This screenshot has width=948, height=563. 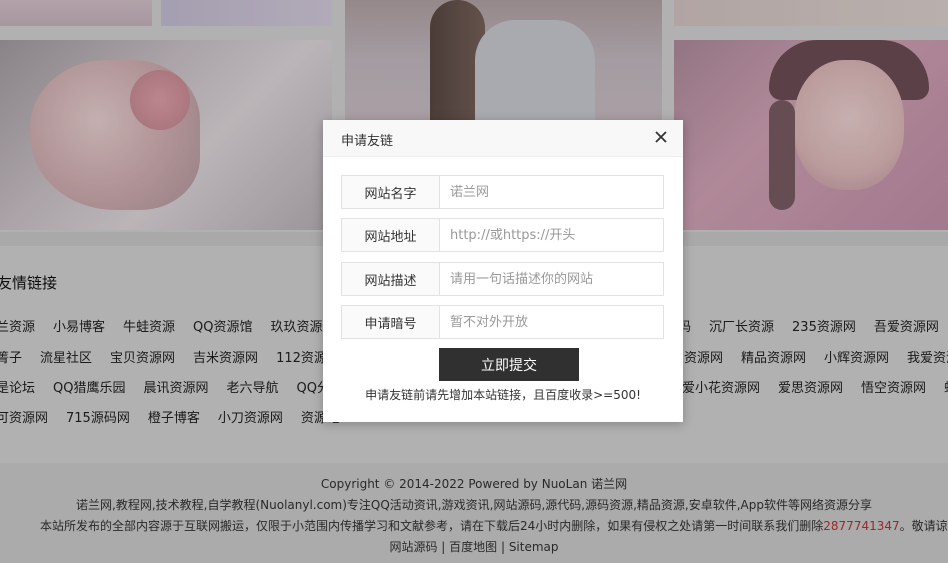 What do you see at coordinates (391, 235) in the screenshot?
I see `site-url-label: 网站地址` at bounding box center [391, 235].